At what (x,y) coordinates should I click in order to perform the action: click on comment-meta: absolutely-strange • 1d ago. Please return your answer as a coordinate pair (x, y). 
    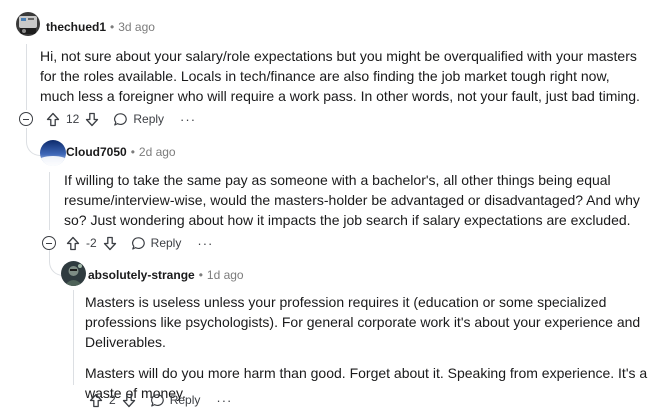
    Looking at the image, I should click on (166, 275).